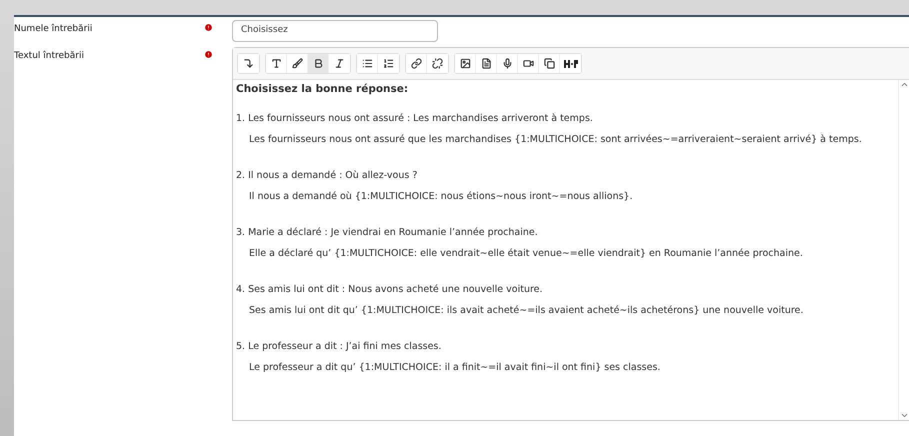  I want to click on input-field: Choisissez, so click(335, 31).